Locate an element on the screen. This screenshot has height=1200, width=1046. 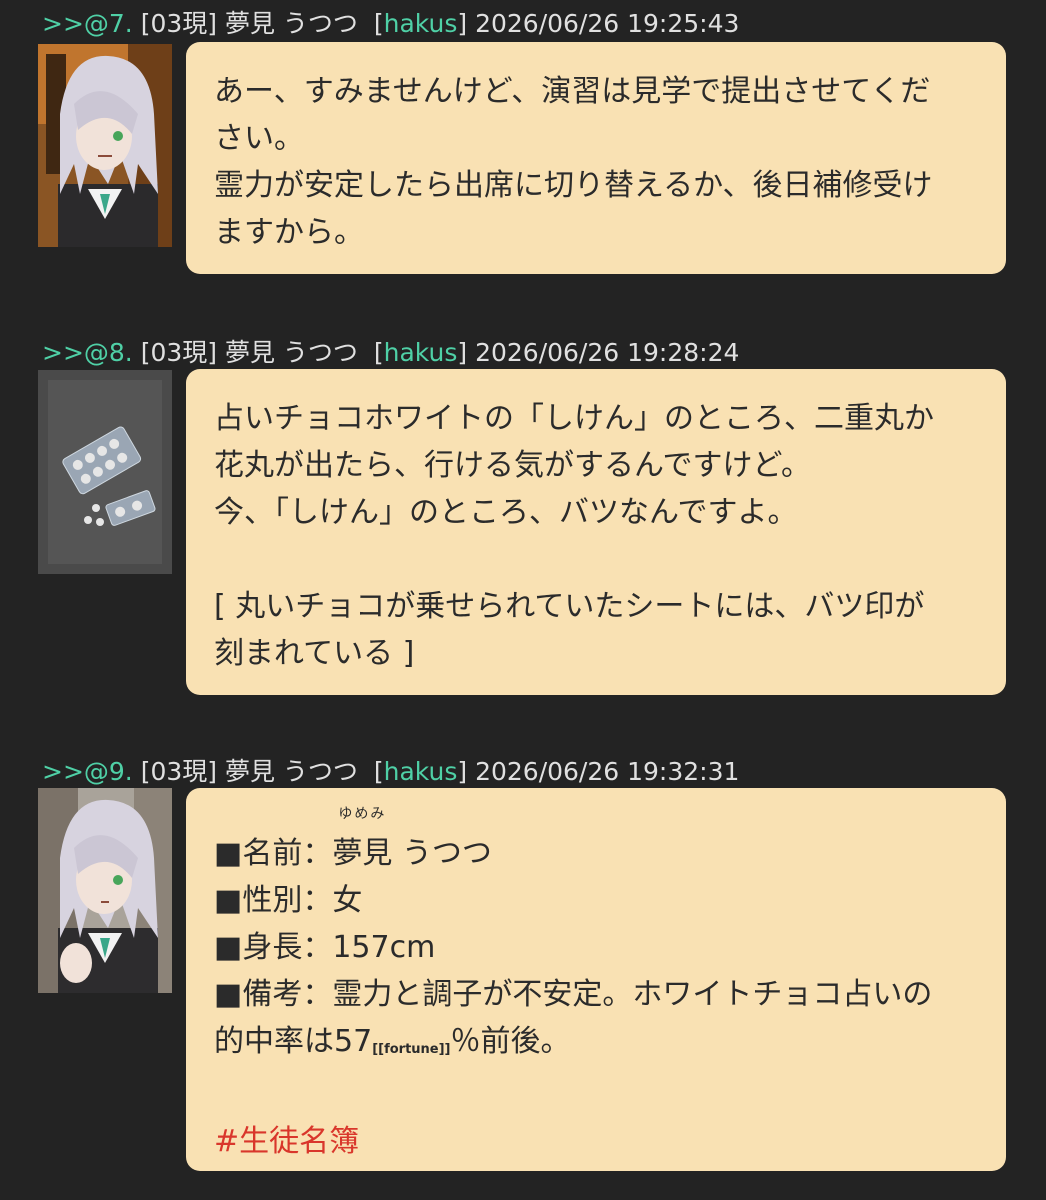
post-timestamp: 2026/06/26 19:32:31 is located at coordinates (607, 771).